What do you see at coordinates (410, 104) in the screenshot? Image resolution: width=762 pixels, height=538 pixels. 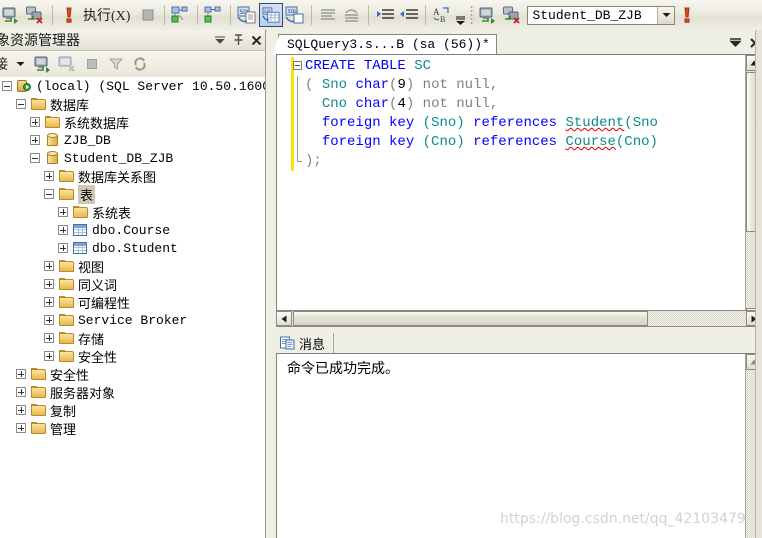 I see `code-token: )` at bounding box center [410, 104].